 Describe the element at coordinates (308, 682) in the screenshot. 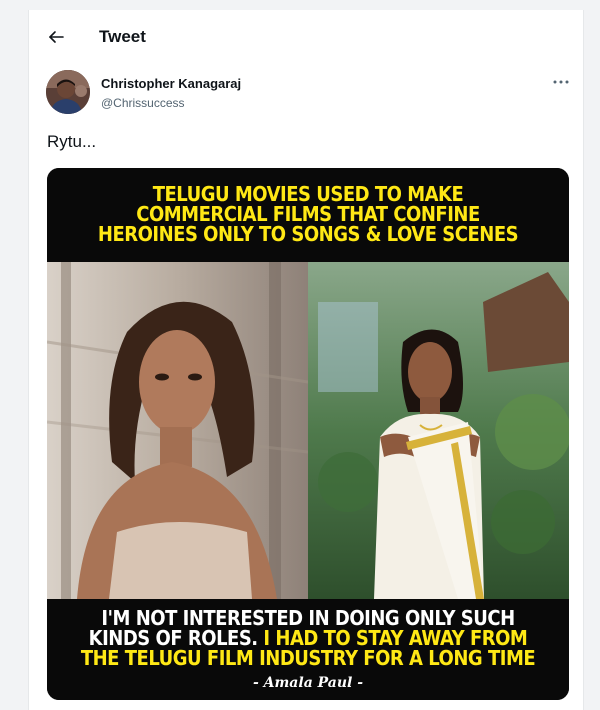

I see `quote-credit: - Amala Paul -` at that location.